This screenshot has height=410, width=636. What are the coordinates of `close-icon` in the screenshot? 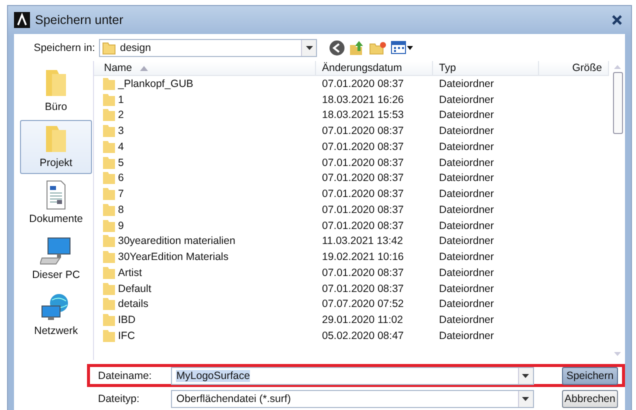 It's located at (617, 20).